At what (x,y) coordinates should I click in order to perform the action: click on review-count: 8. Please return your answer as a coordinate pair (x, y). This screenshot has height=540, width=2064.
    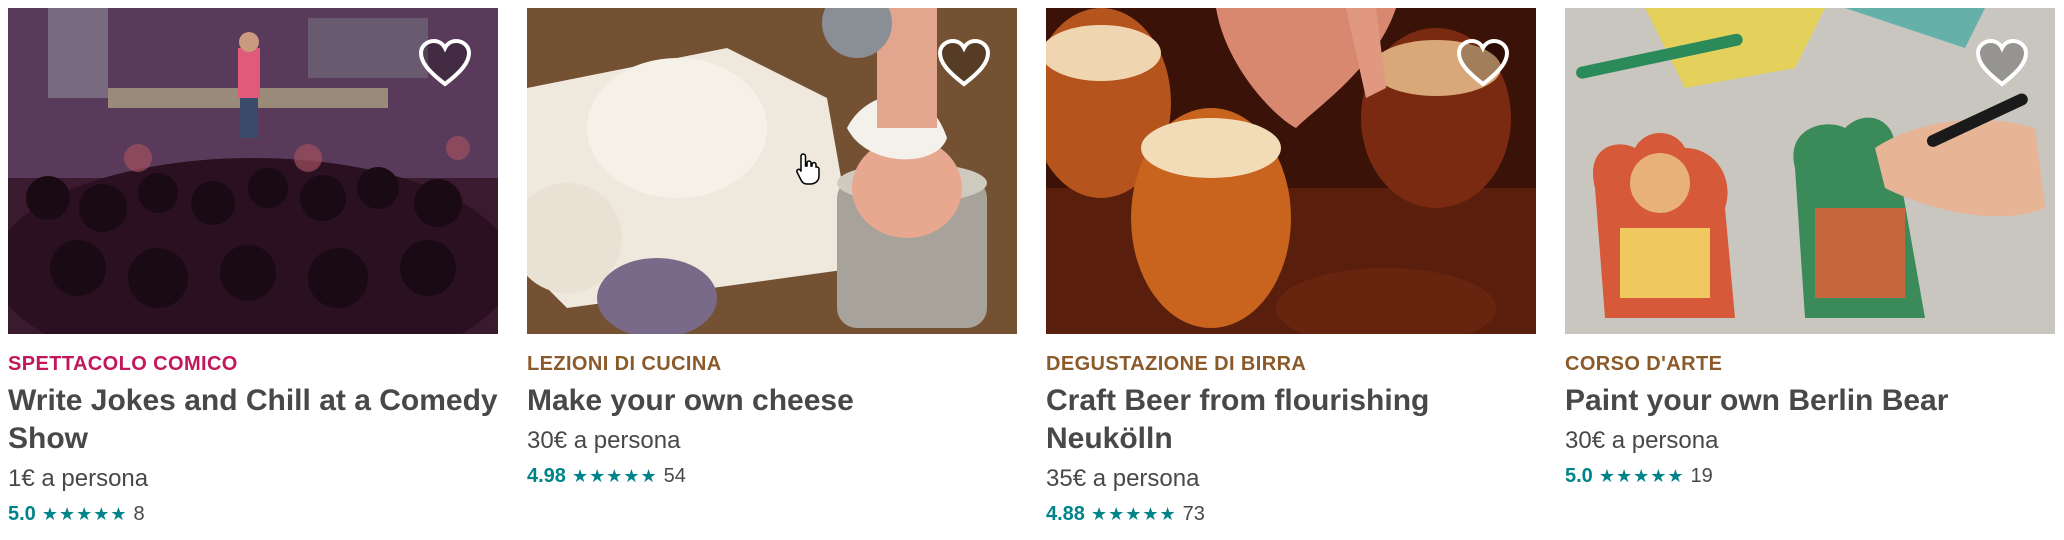
    Looking at the image, I should click on (139, 514).